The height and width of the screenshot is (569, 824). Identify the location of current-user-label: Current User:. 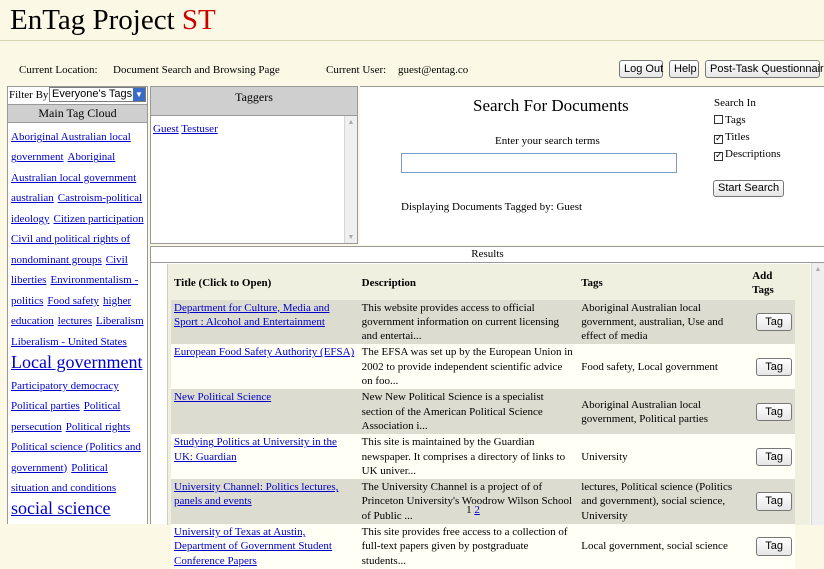
(356, 70).